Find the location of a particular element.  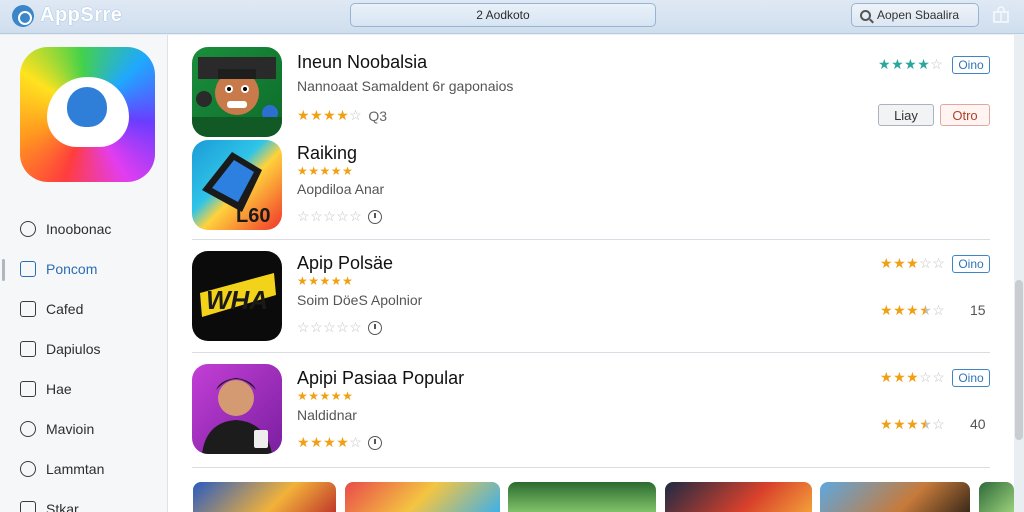

svg-text: L60 is located at coordinates (253, 216).